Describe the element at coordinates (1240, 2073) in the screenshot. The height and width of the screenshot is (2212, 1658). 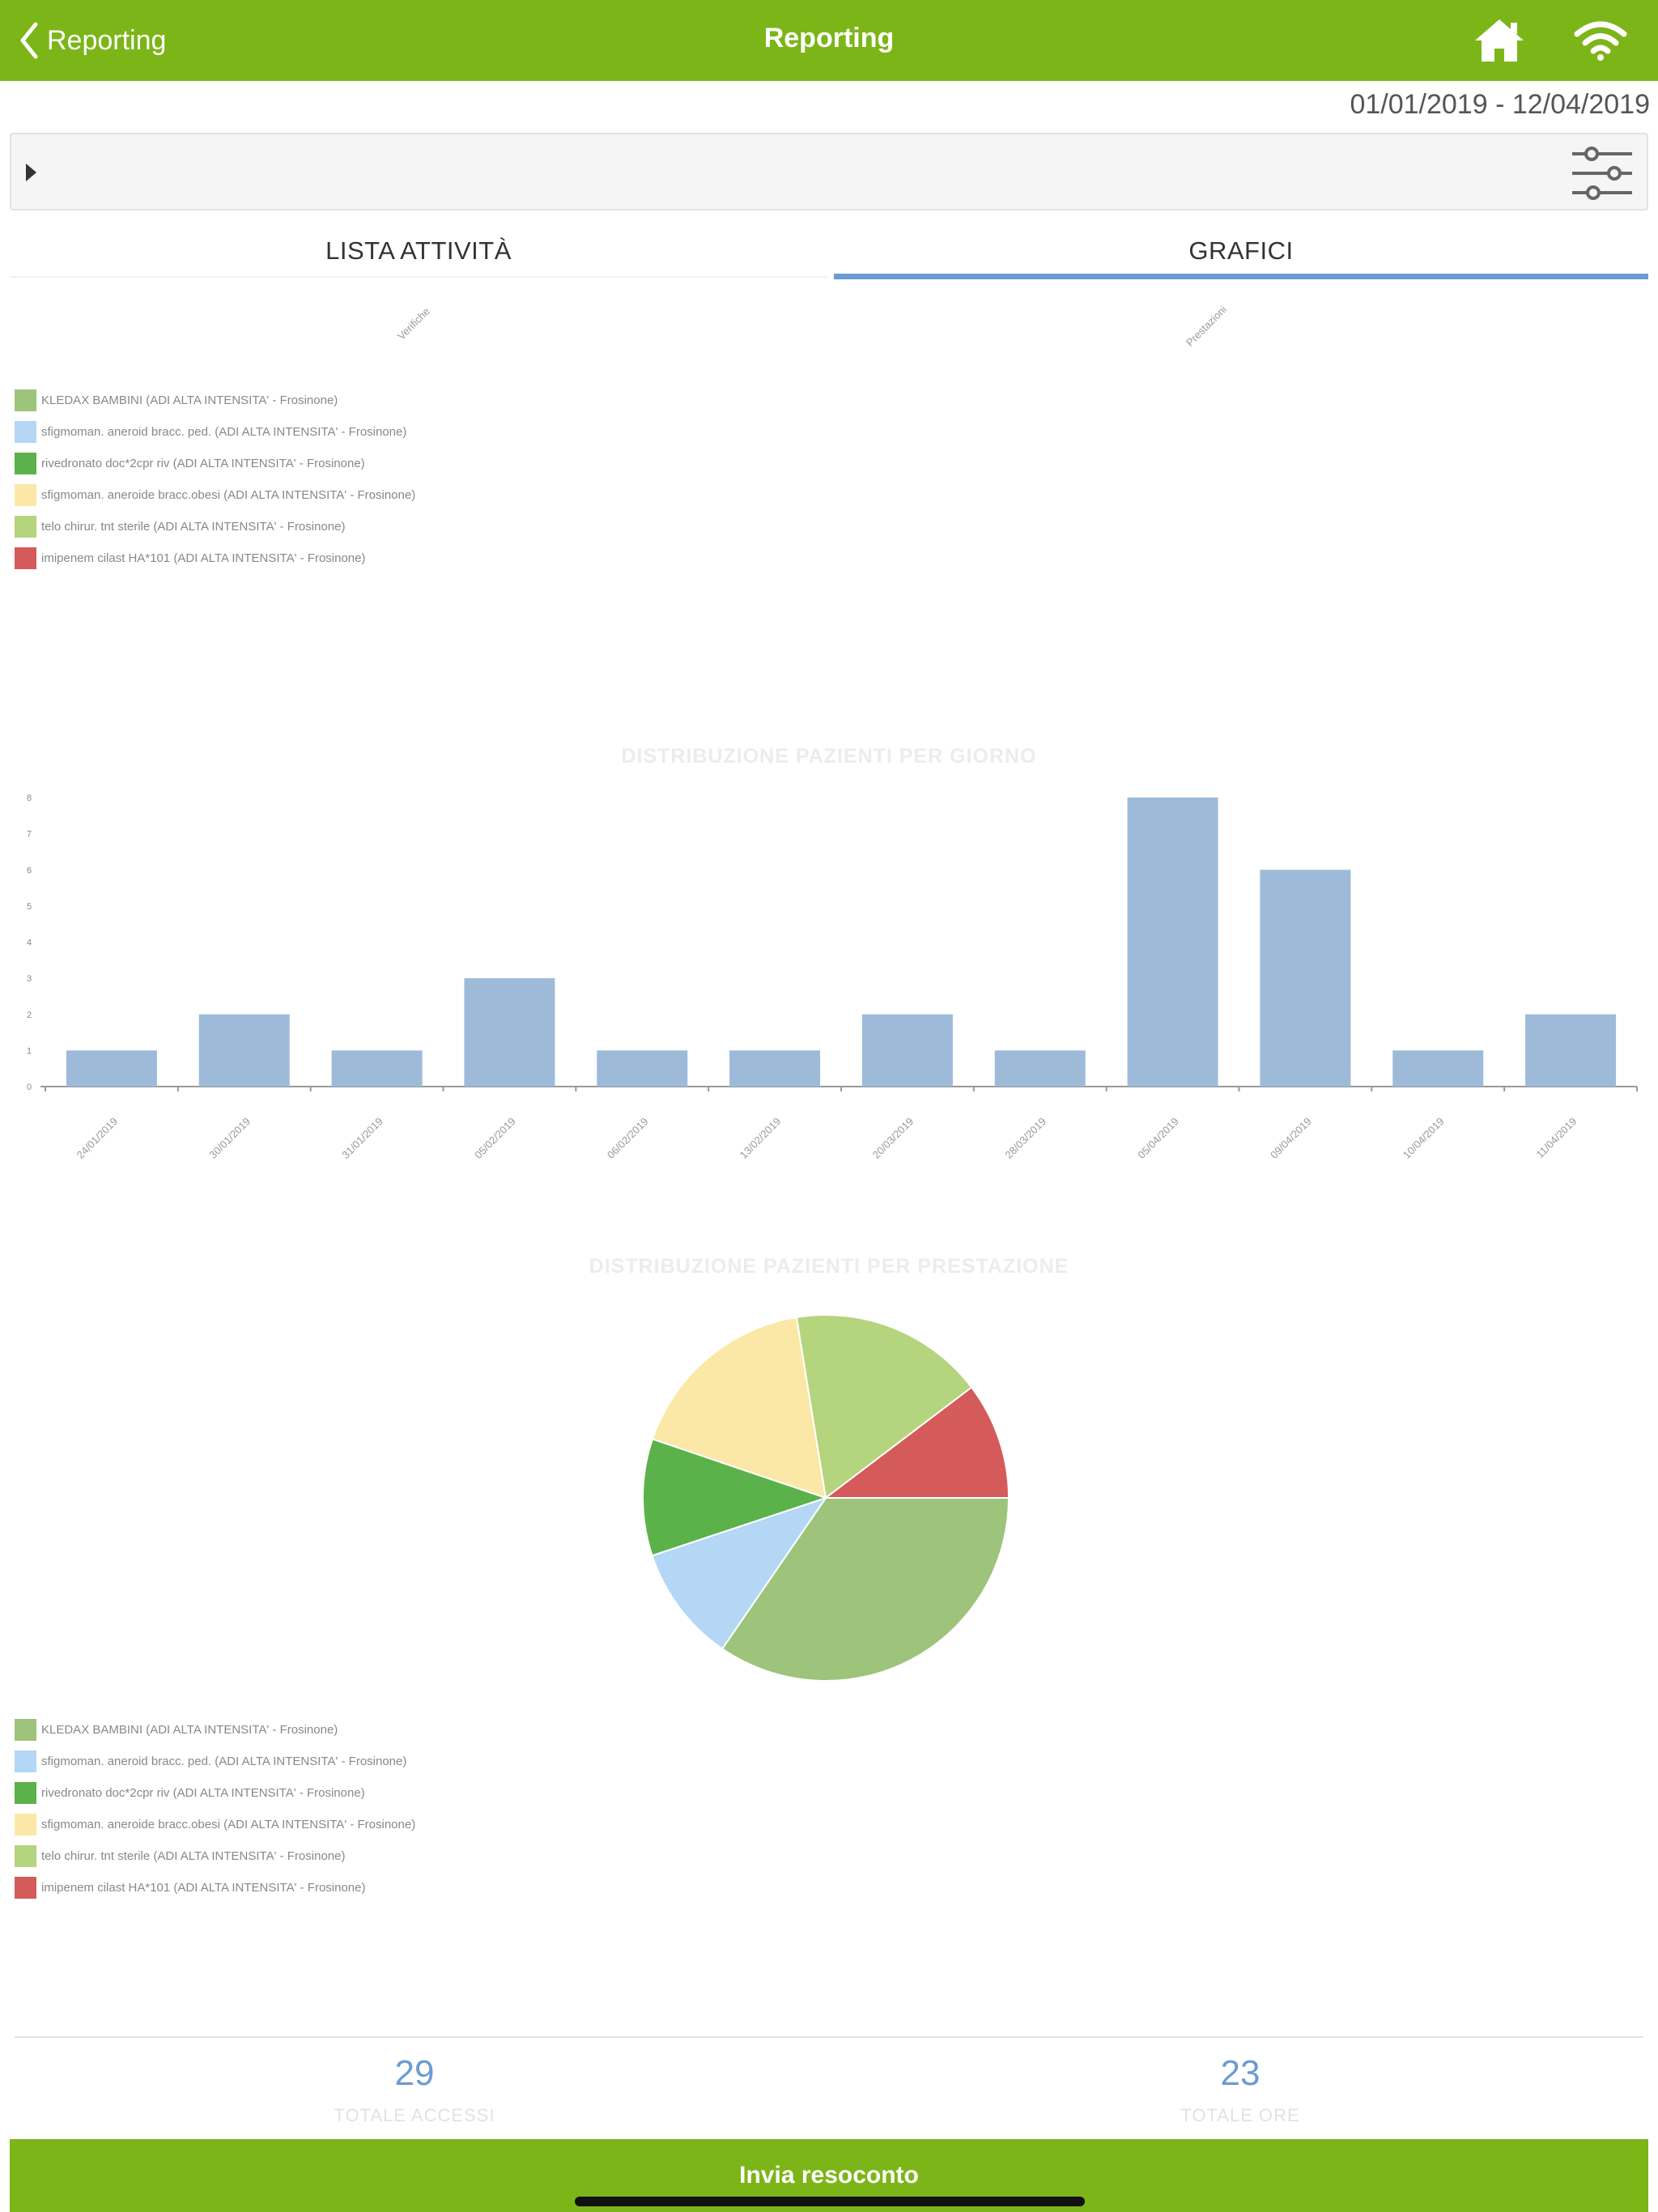
I see `total-ore-value: 23` at that location.